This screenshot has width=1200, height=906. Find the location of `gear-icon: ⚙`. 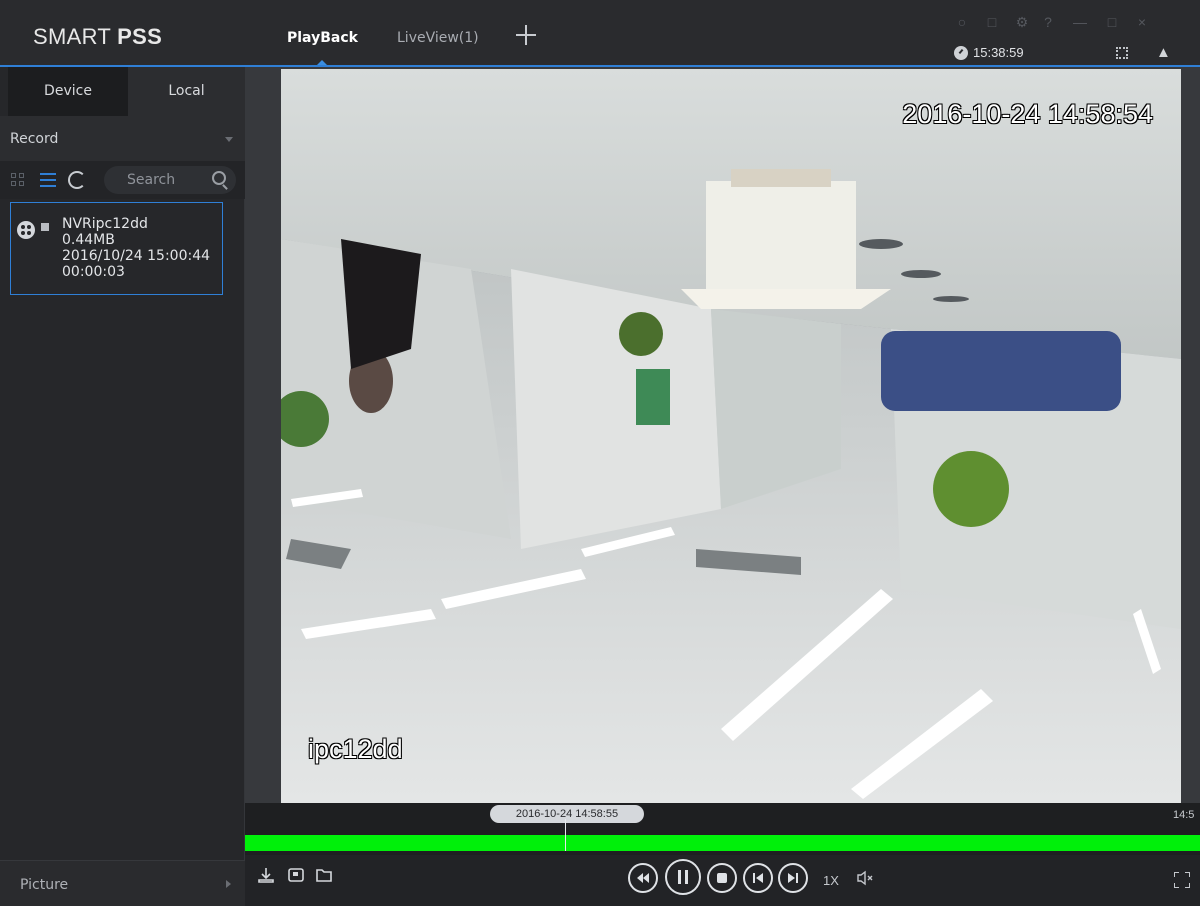

gear-icon: ⚙ is located at coordinates (1022, 22).